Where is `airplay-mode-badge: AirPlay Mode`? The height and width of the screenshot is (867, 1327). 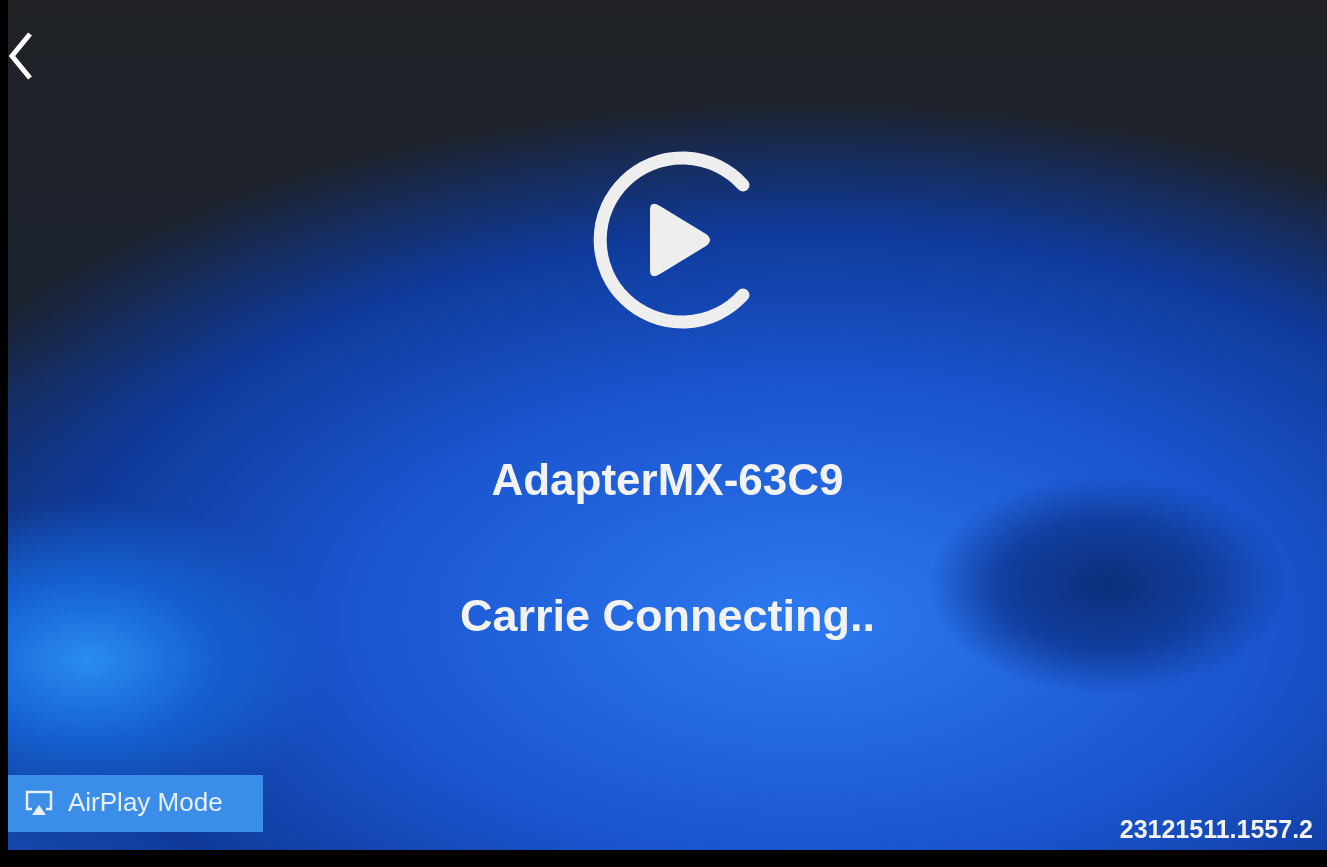
airplay-mode-badge: AirPlay Mode is located at coordinates (135, 803).